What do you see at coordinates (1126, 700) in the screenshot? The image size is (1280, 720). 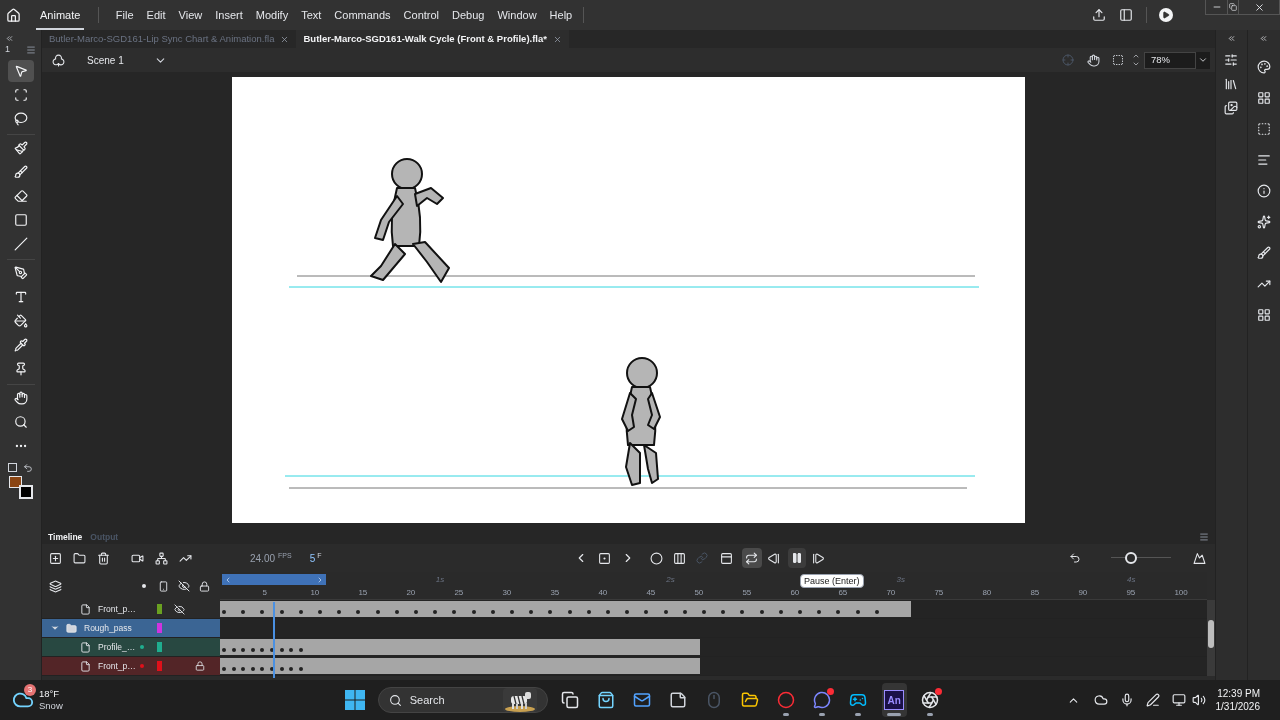 I see `microphone-icon` at bounding box center [1126, 700].